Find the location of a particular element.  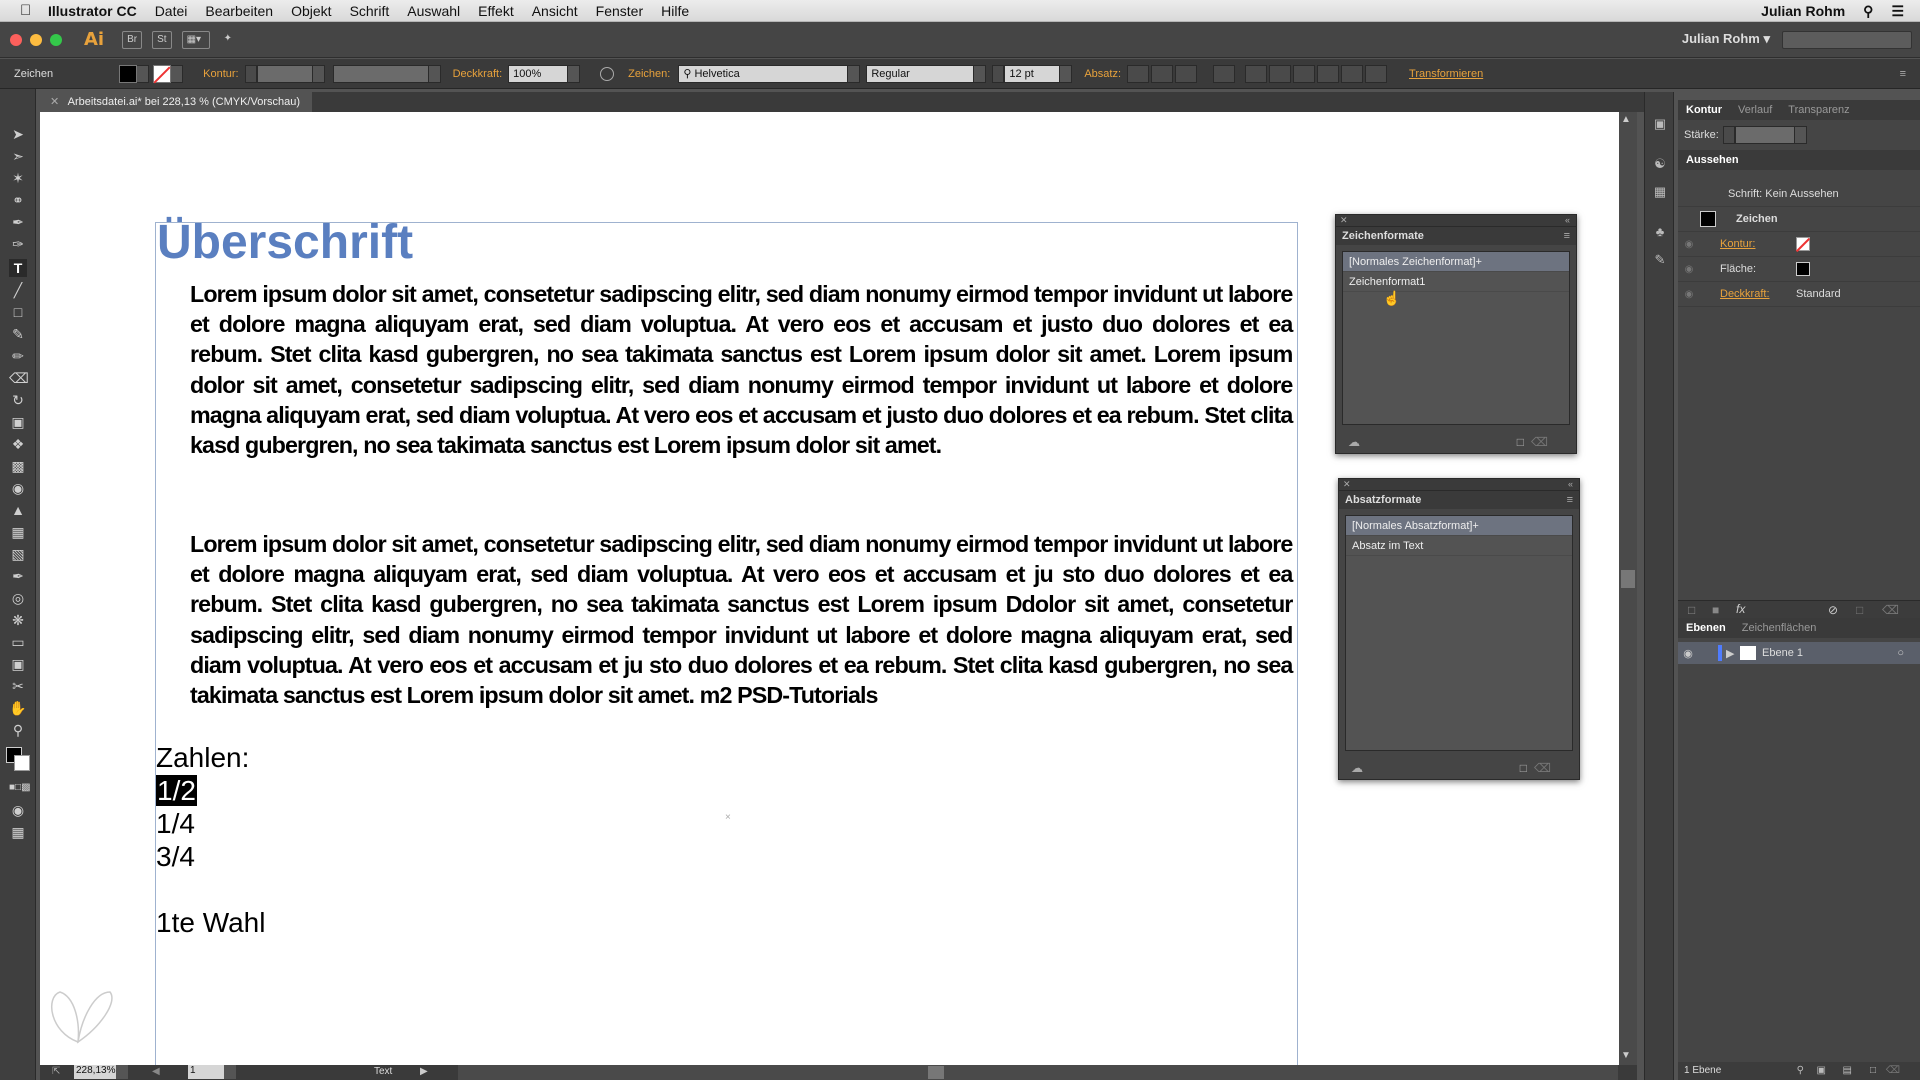

align-right-edge-button is located at coordinates (1304, 73).